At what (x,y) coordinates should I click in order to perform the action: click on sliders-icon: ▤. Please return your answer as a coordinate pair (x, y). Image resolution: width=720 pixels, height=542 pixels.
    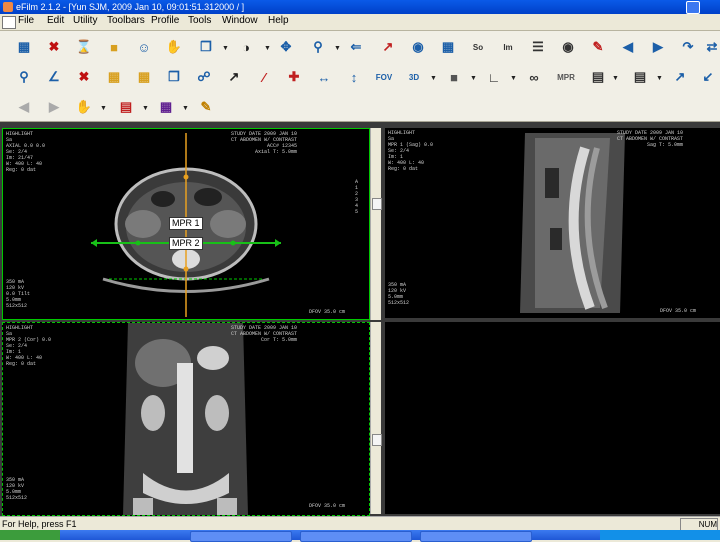
    Looking at the image, I should click on (640, 77).